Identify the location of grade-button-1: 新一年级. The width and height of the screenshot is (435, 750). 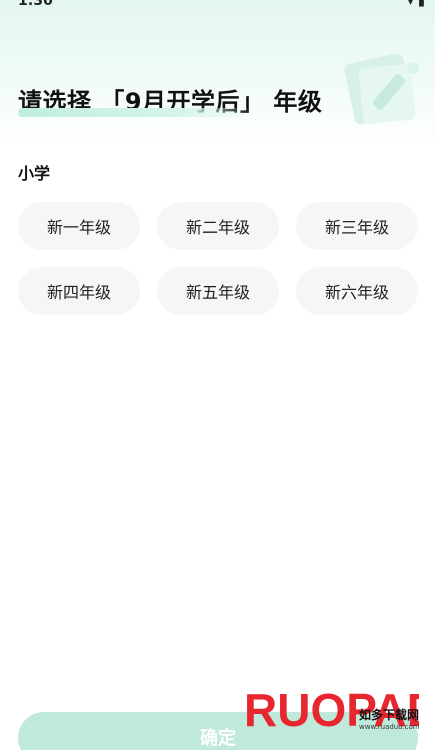
(79, 226).